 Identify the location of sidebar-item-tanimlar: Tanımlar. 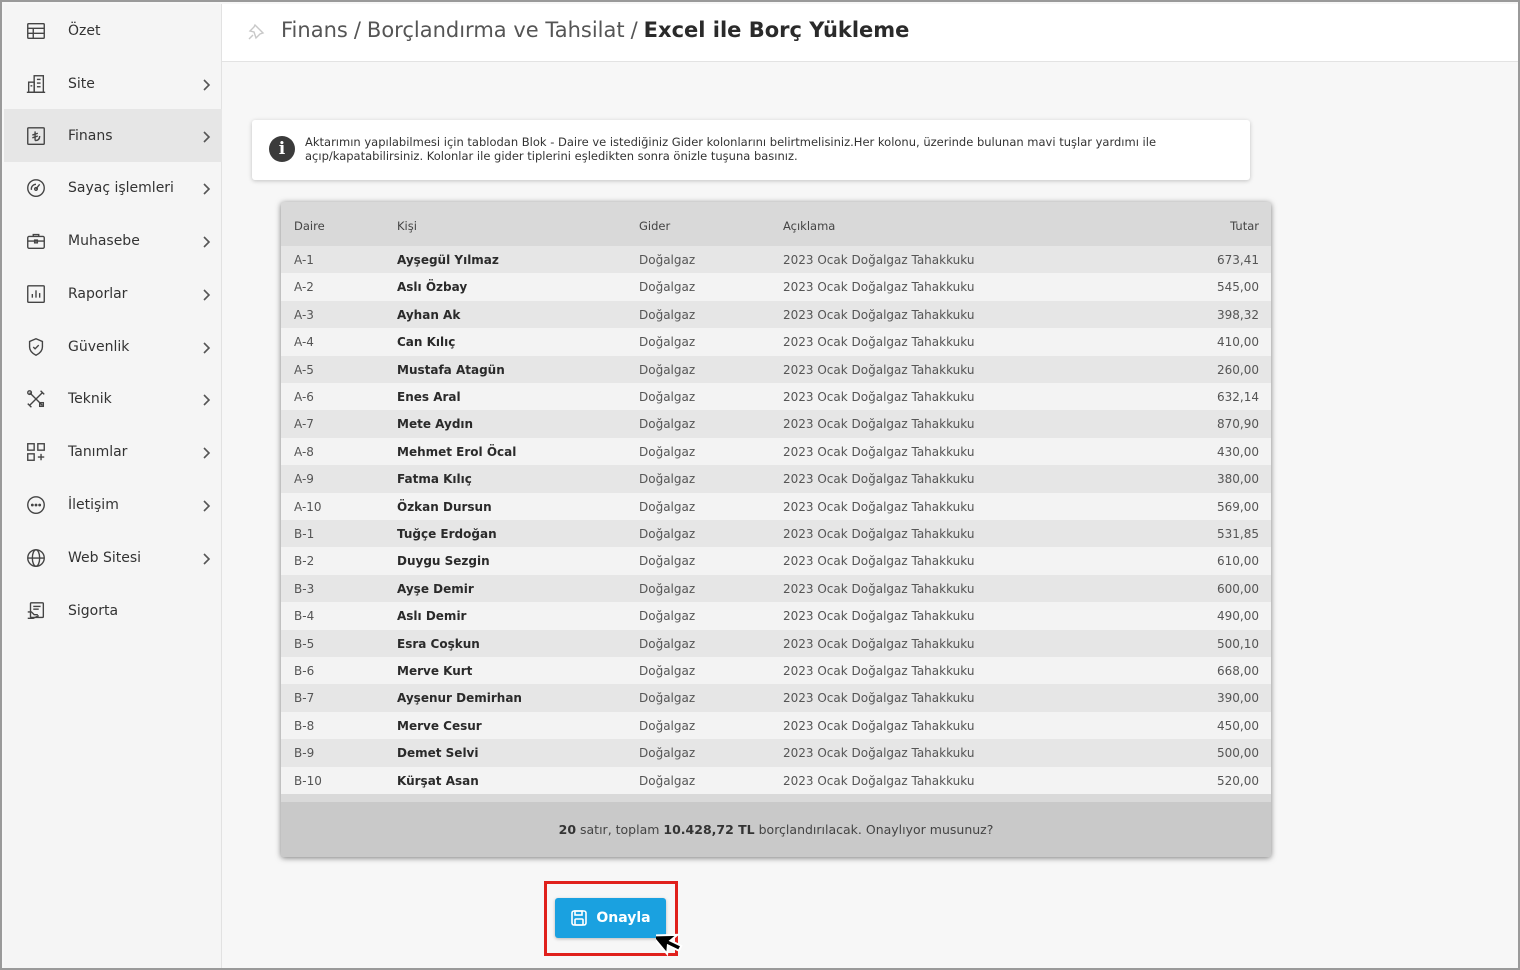
(113, 451).